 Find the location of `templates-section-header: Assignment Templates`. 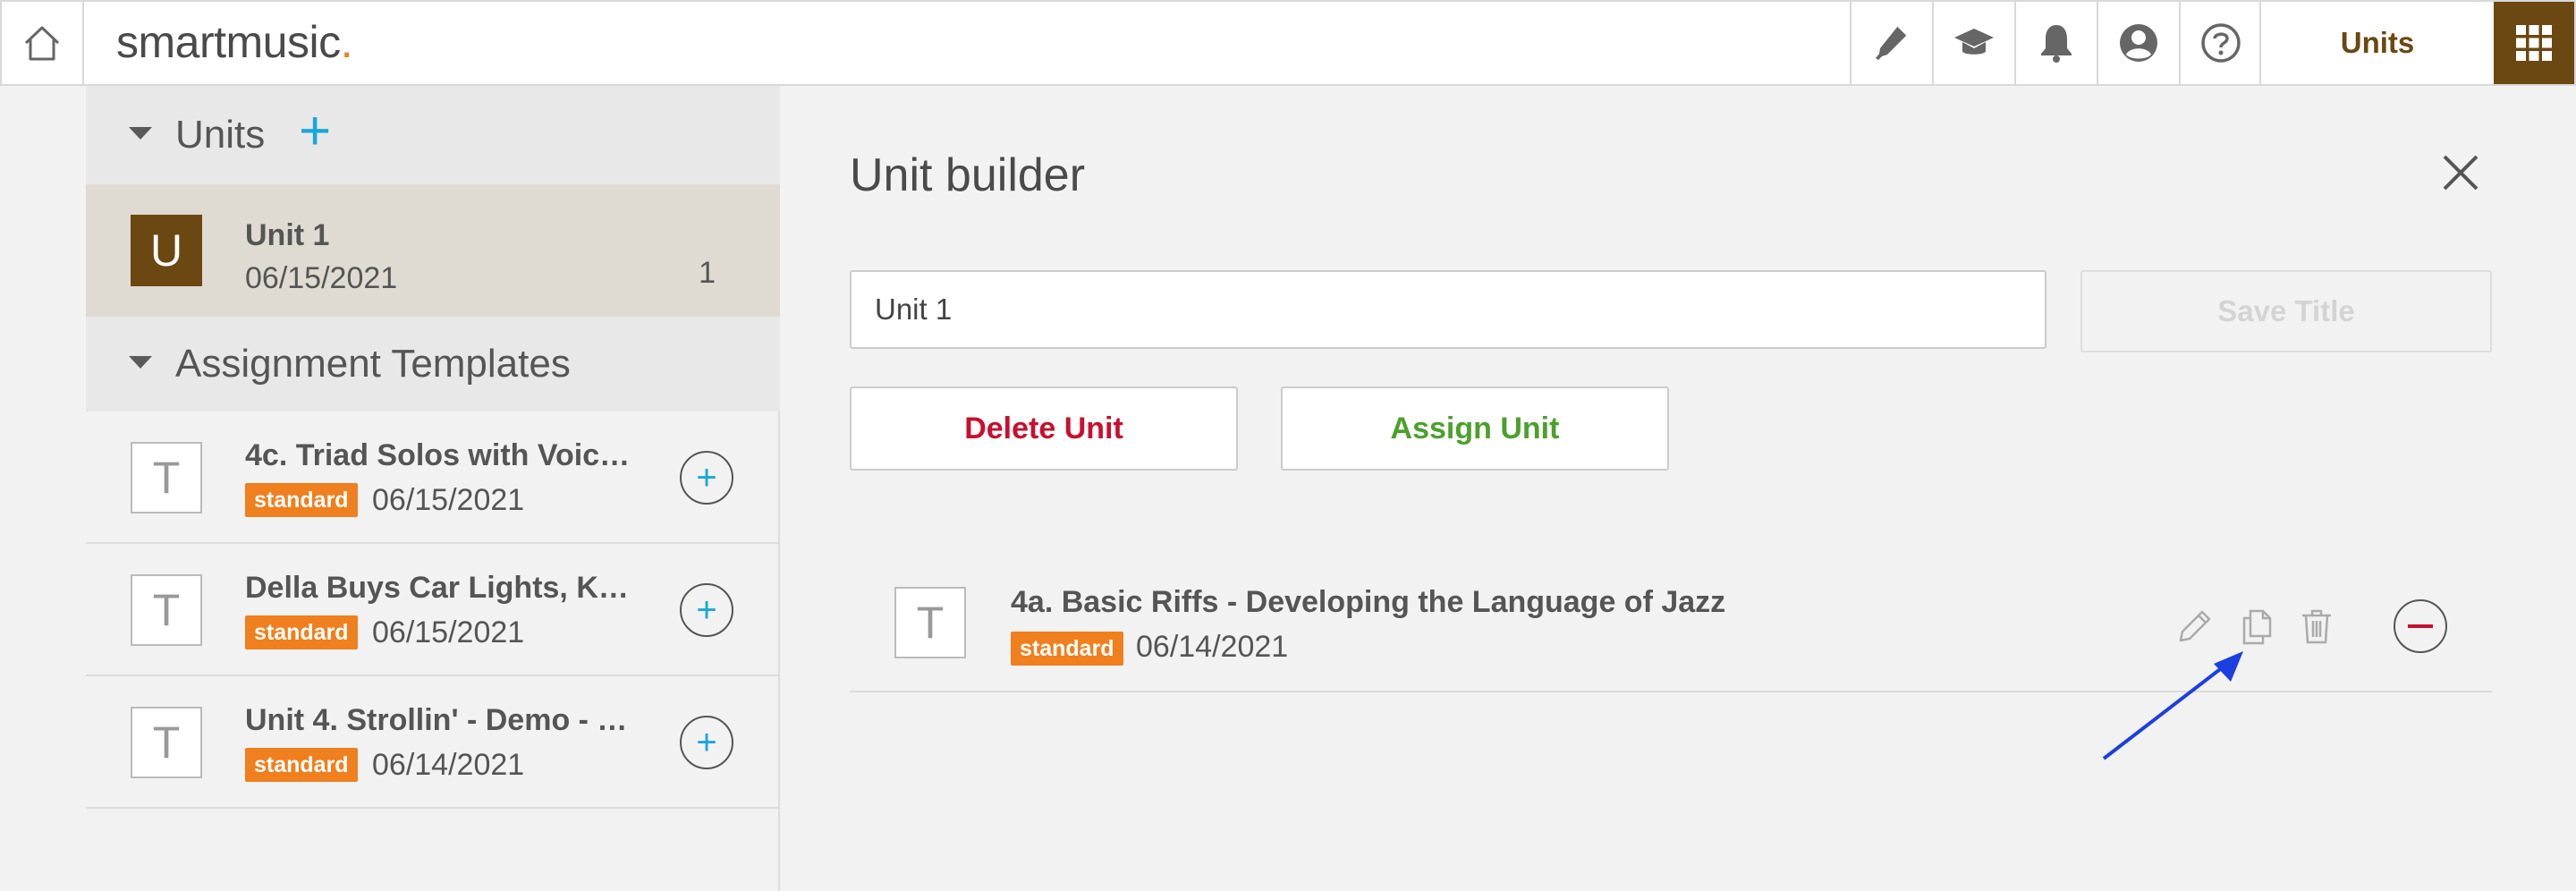

templates-section-header: Assignment Templates is located at coordinates (433, 364).